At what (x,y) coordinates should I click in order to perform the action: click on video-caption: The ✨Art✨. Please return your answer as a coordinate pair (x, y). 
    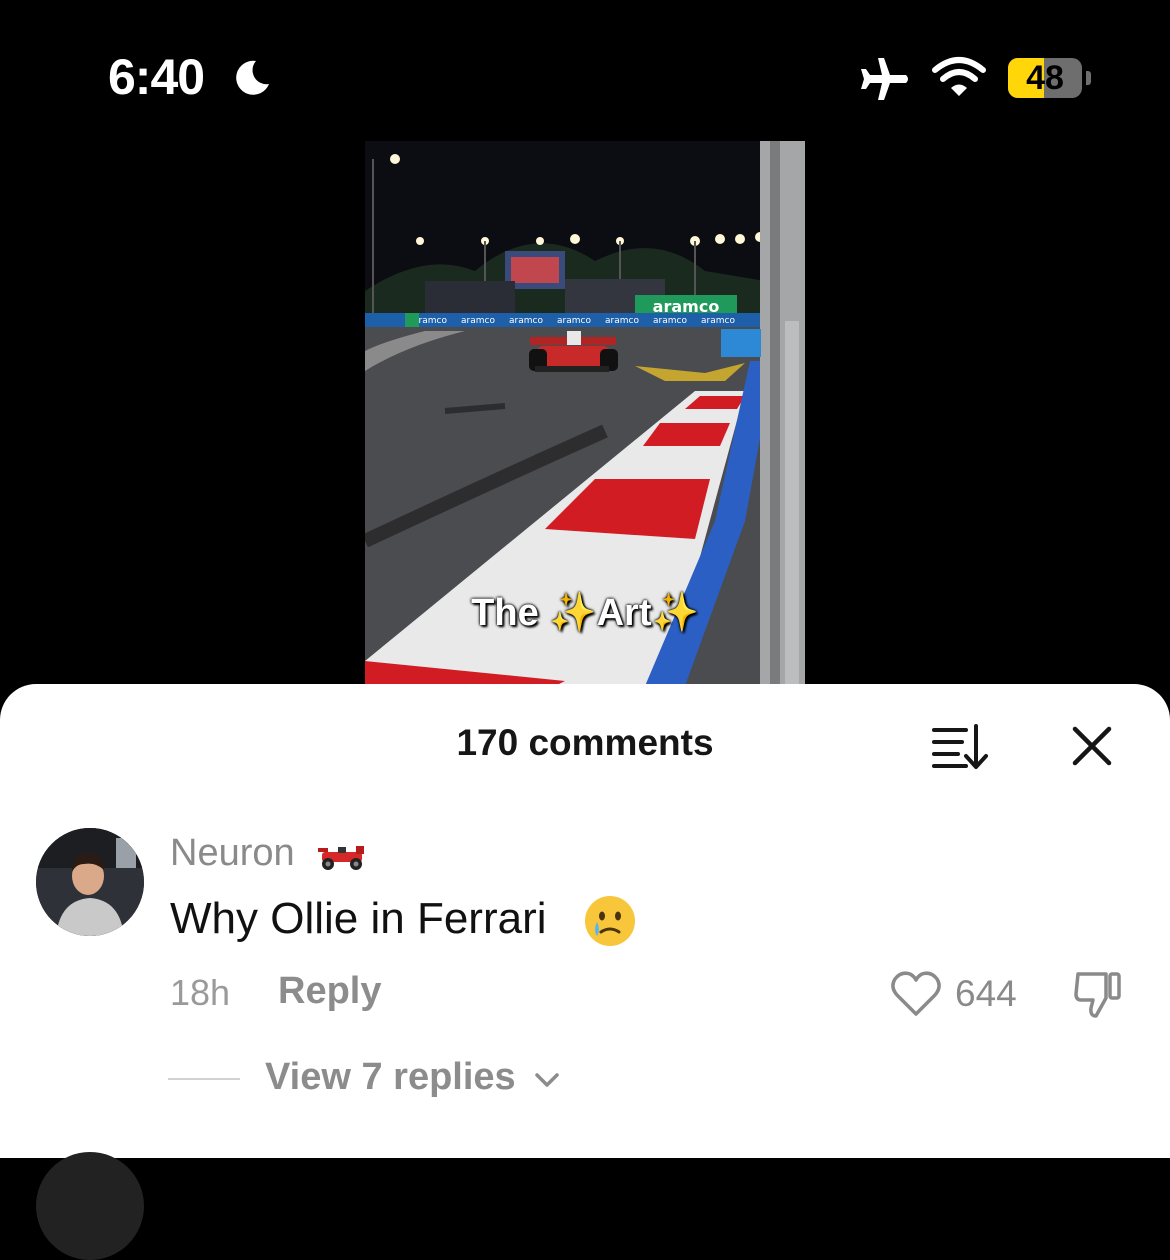
    Looking at the image, I should click on (585, 613).